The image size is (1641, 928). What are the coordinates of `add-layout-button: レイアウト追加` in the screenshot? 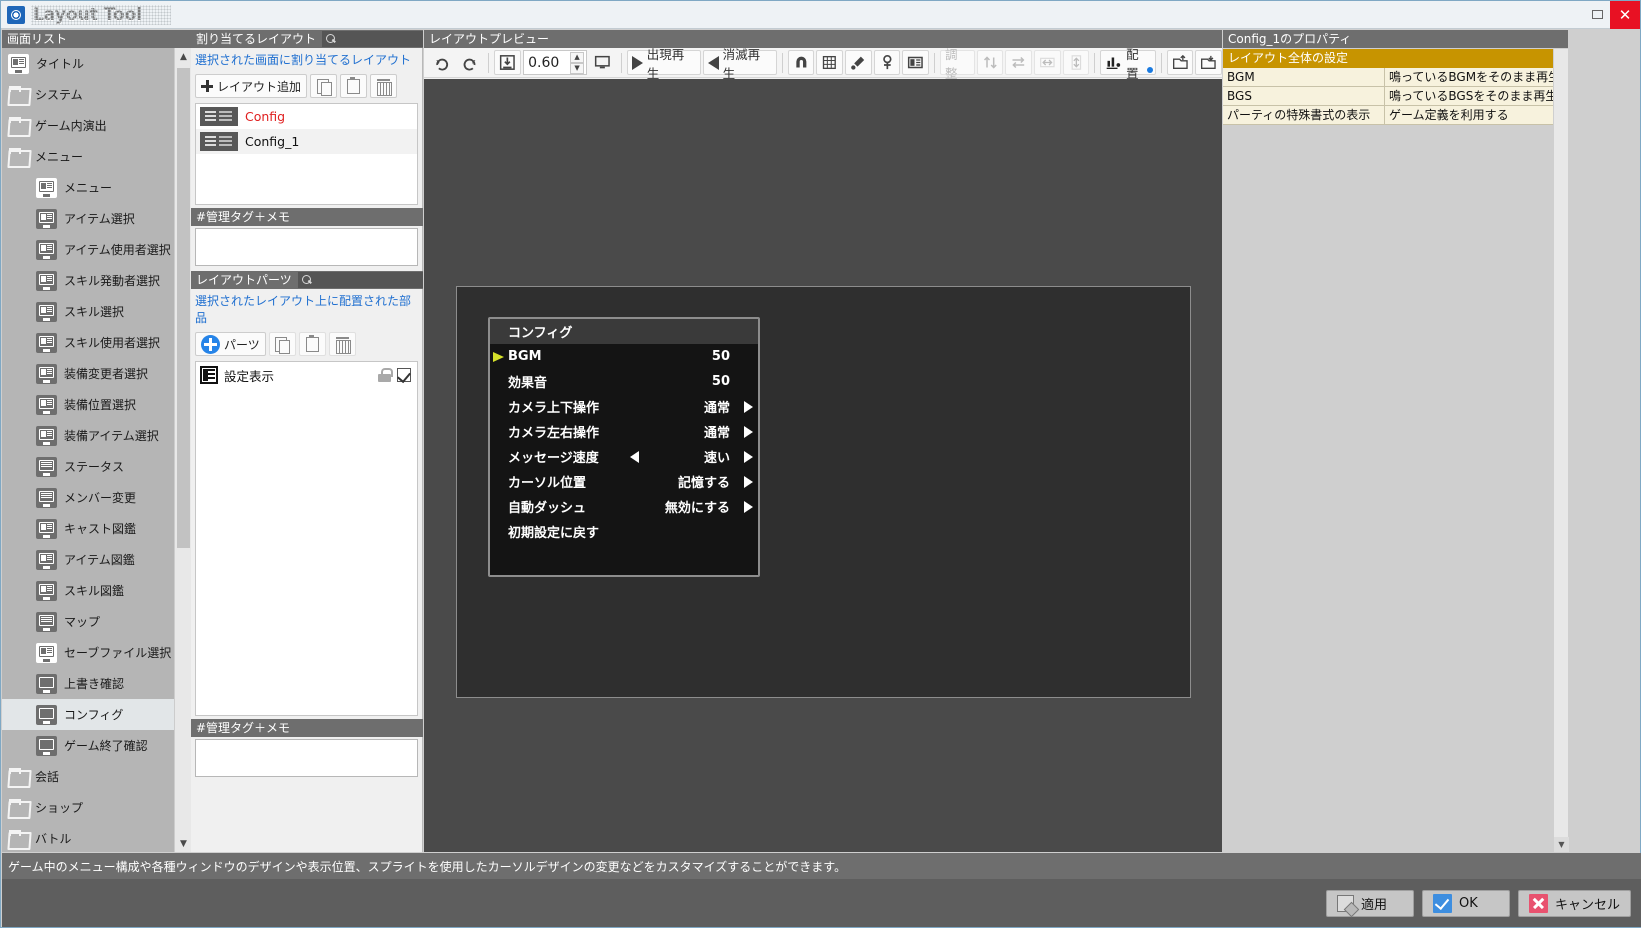 It's located at (251, 86).